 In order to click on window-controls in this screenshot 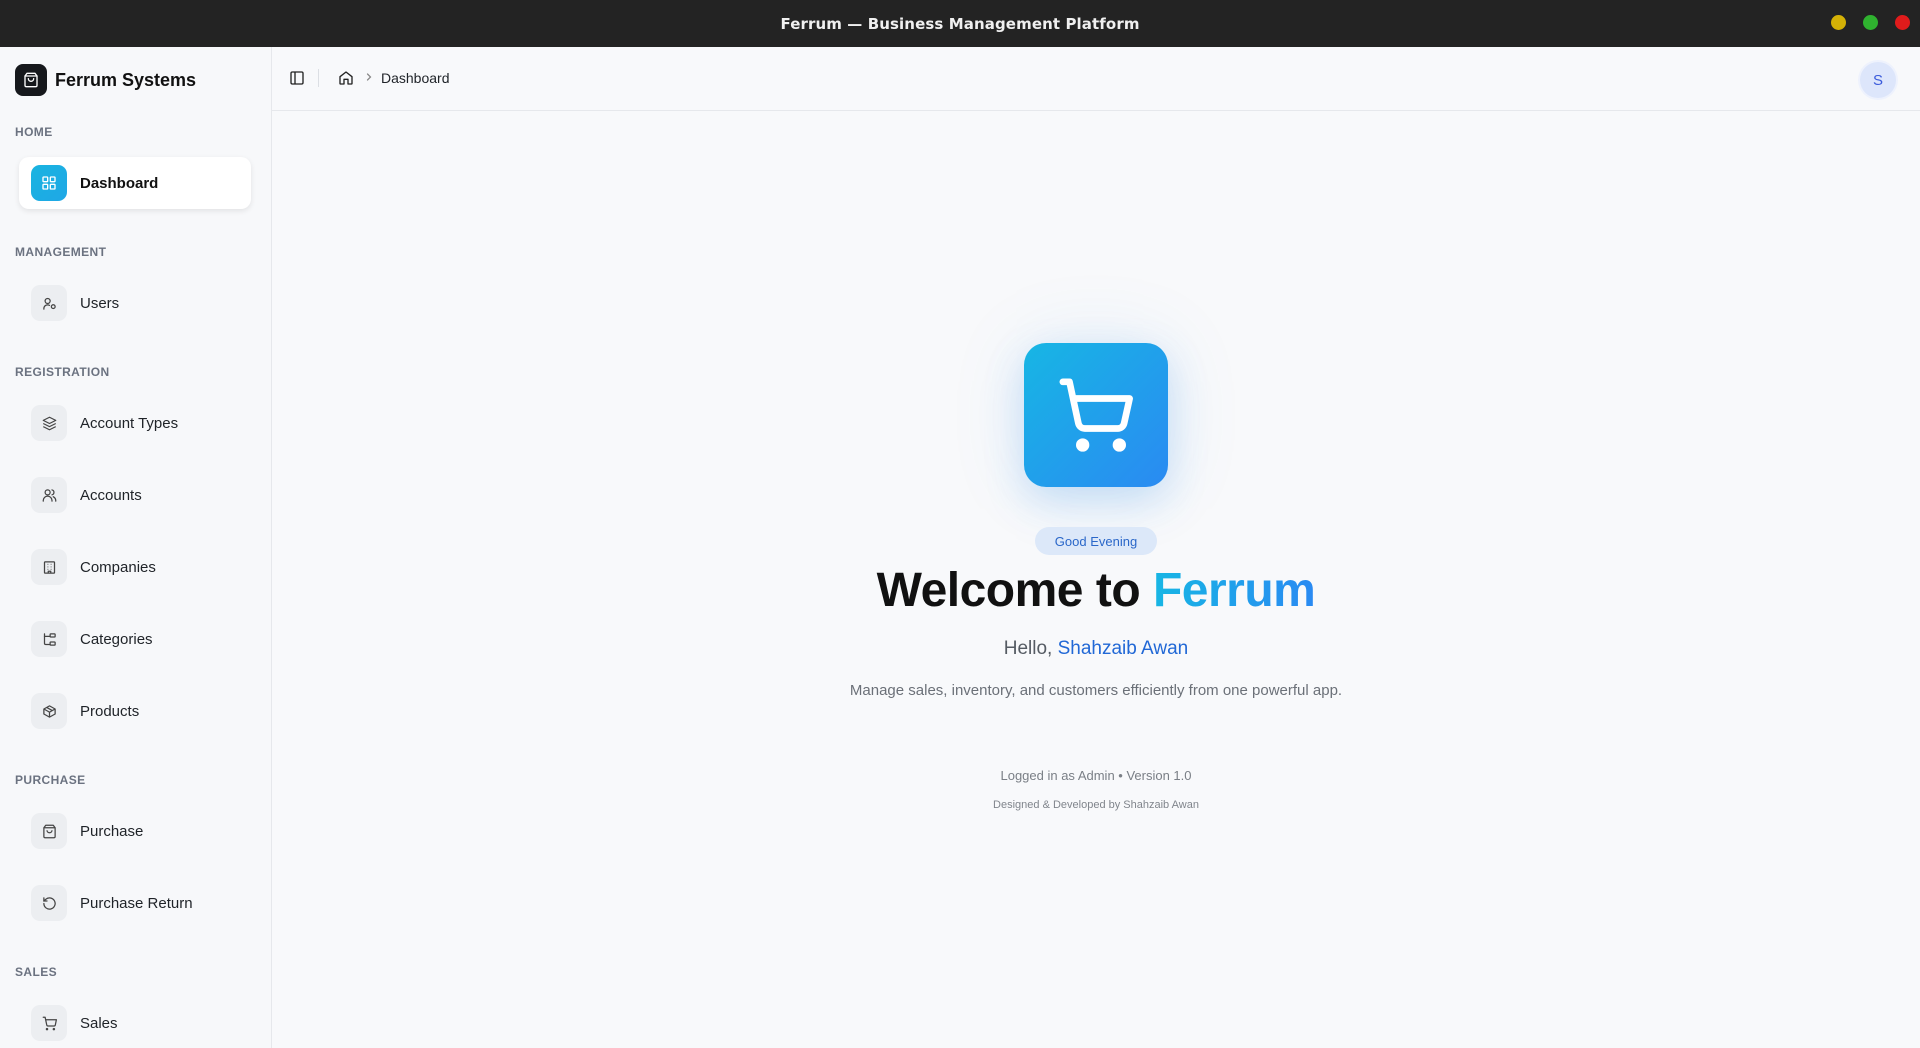, I will do `click(1870, 22)`.